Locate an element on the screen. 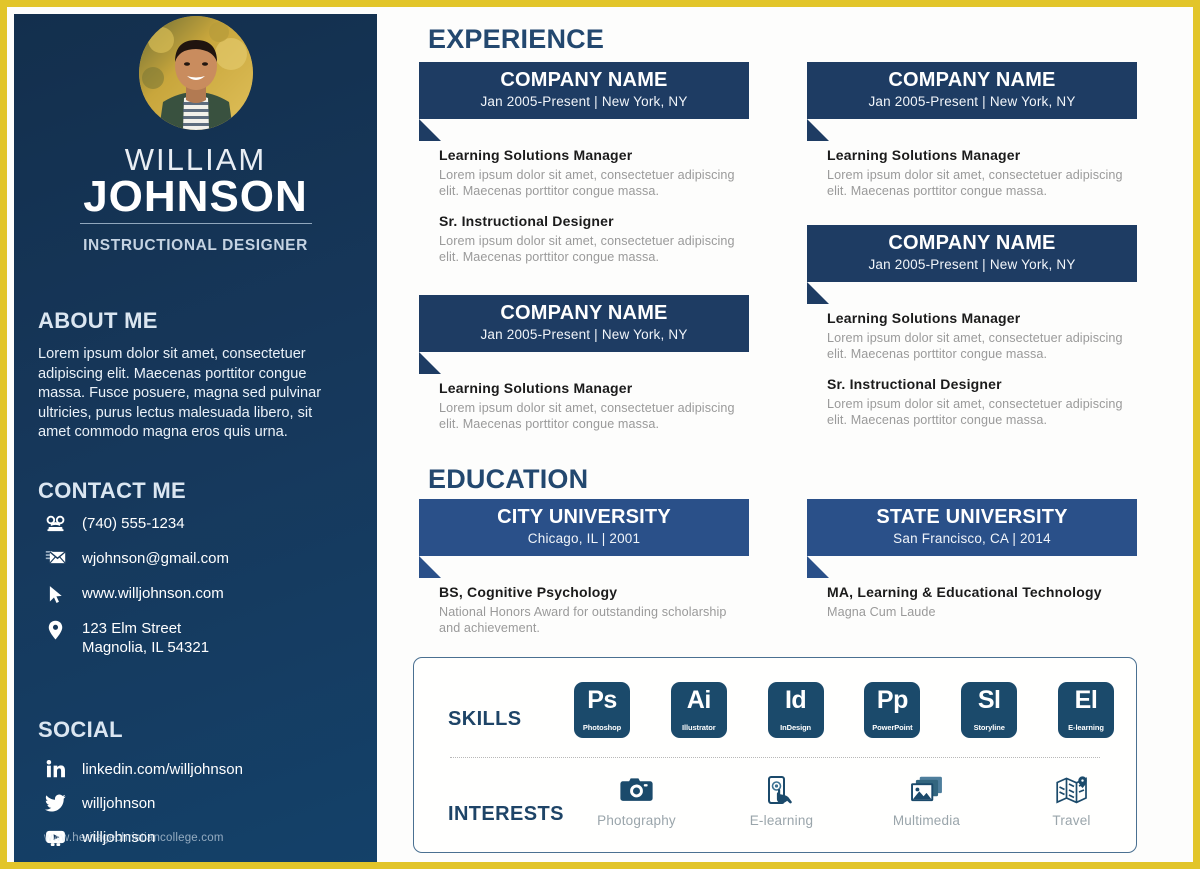  linkedin-value: linkedin.com/willjohnson is located at coordinates (162, 769).